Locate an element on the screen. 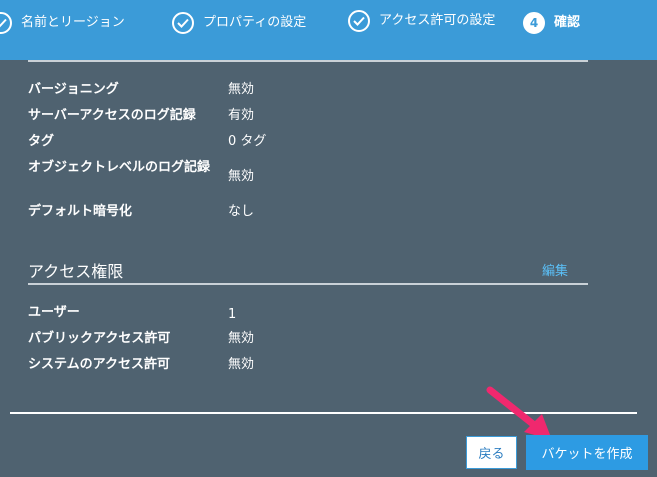  wizard-step-bar: 名前とリージョン プロパティの設定 アクセス許可の設定 4 確認 is located at coordinates (328, 30).